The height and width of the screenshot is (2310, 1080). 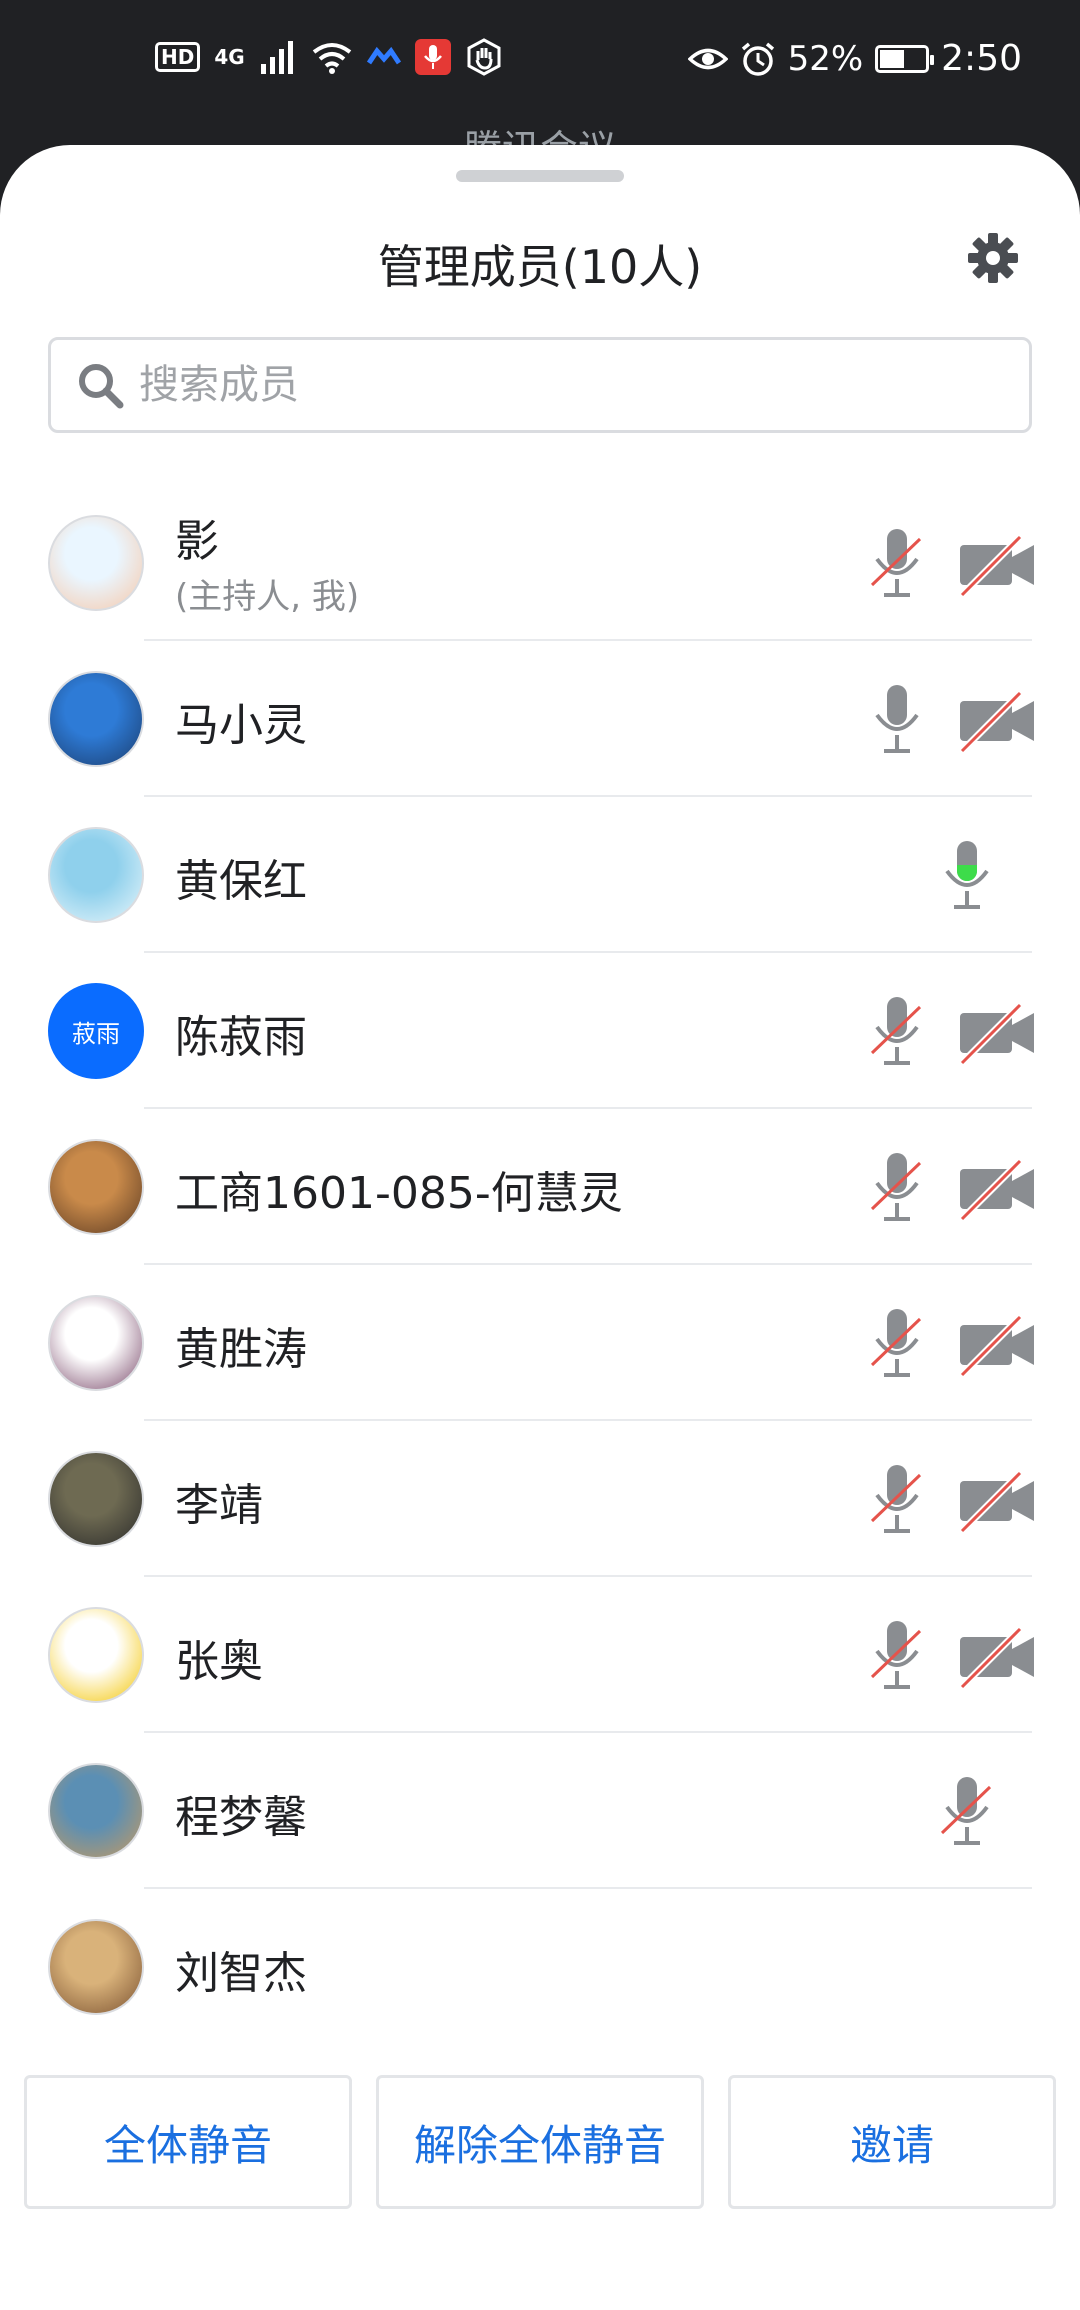 I want to click on avatar: 菽雨, so click(x=96, y=1031).